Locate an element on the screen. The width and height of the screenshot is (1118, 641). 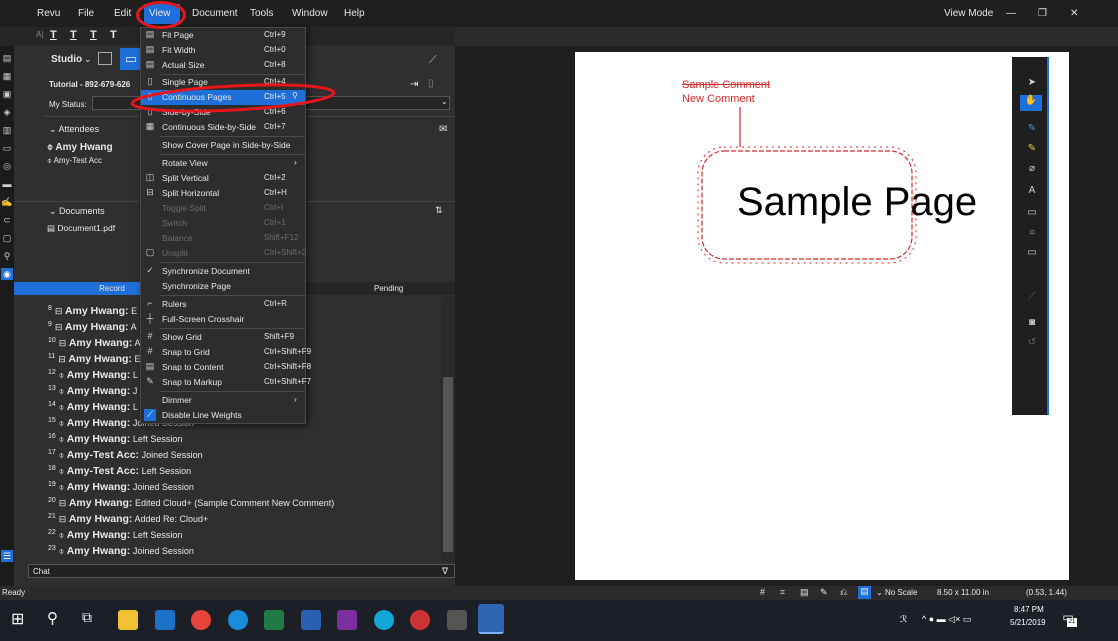
sort-icon: ⇅ is located at coordinates (439, 210).